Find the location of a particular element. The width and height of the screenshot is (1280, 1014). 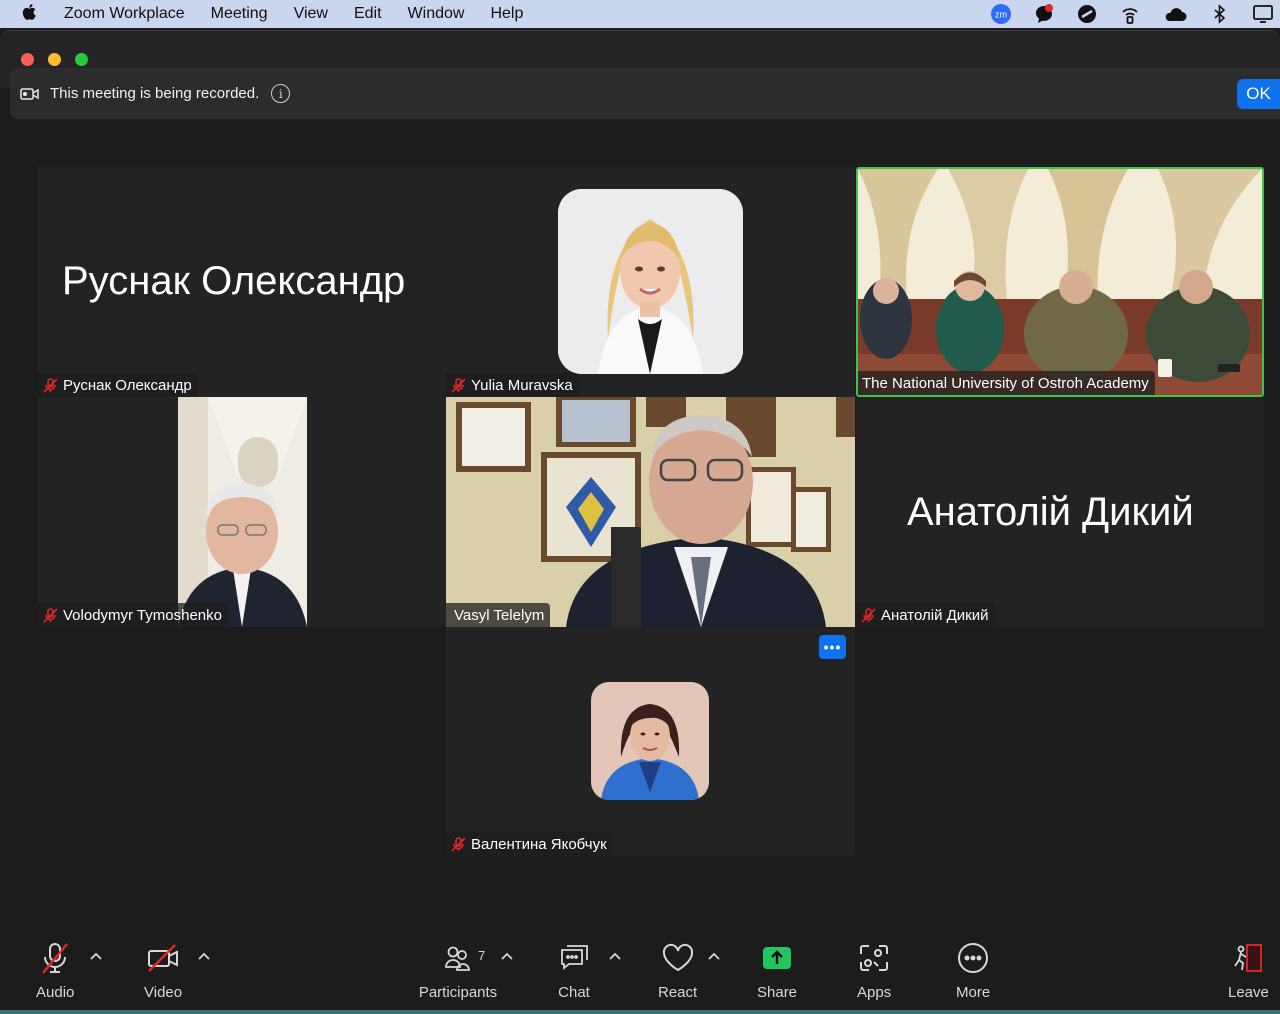

participant-name-tag: Валентина Якобчук is located at coordinates (529, 844).